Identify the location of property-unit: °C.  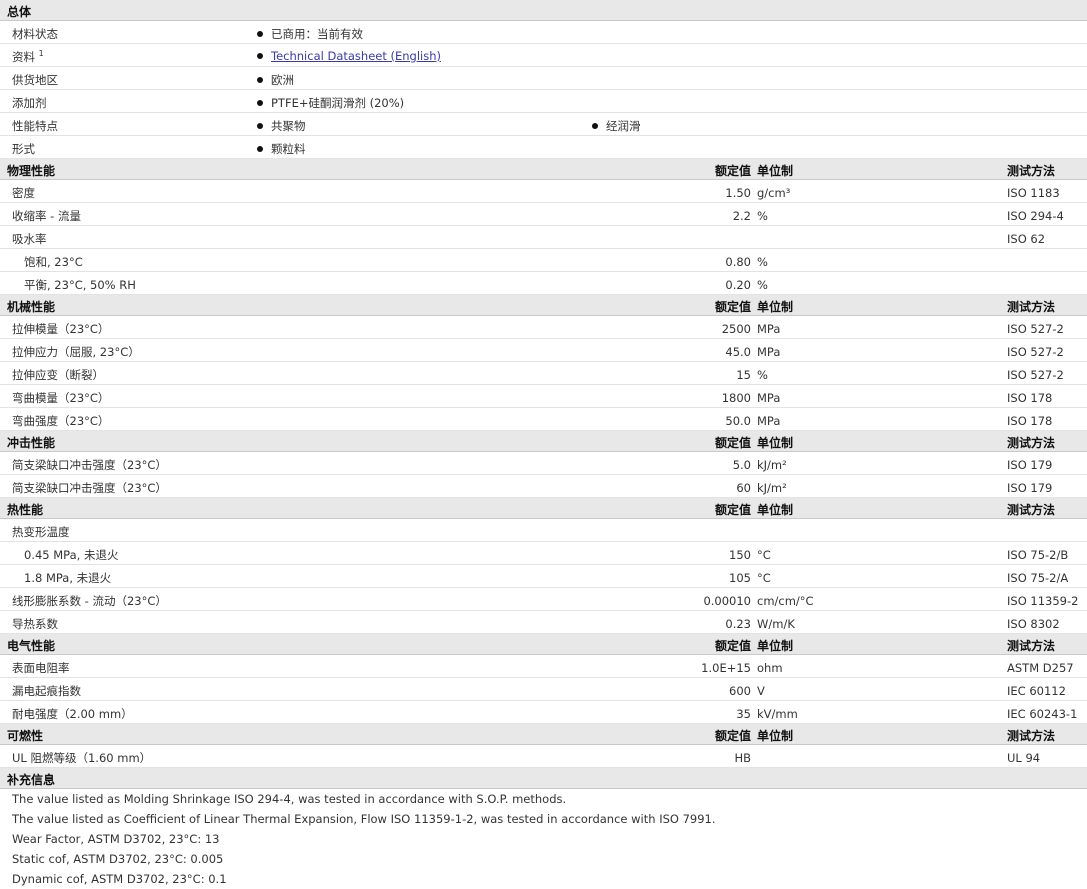
(764, 555).